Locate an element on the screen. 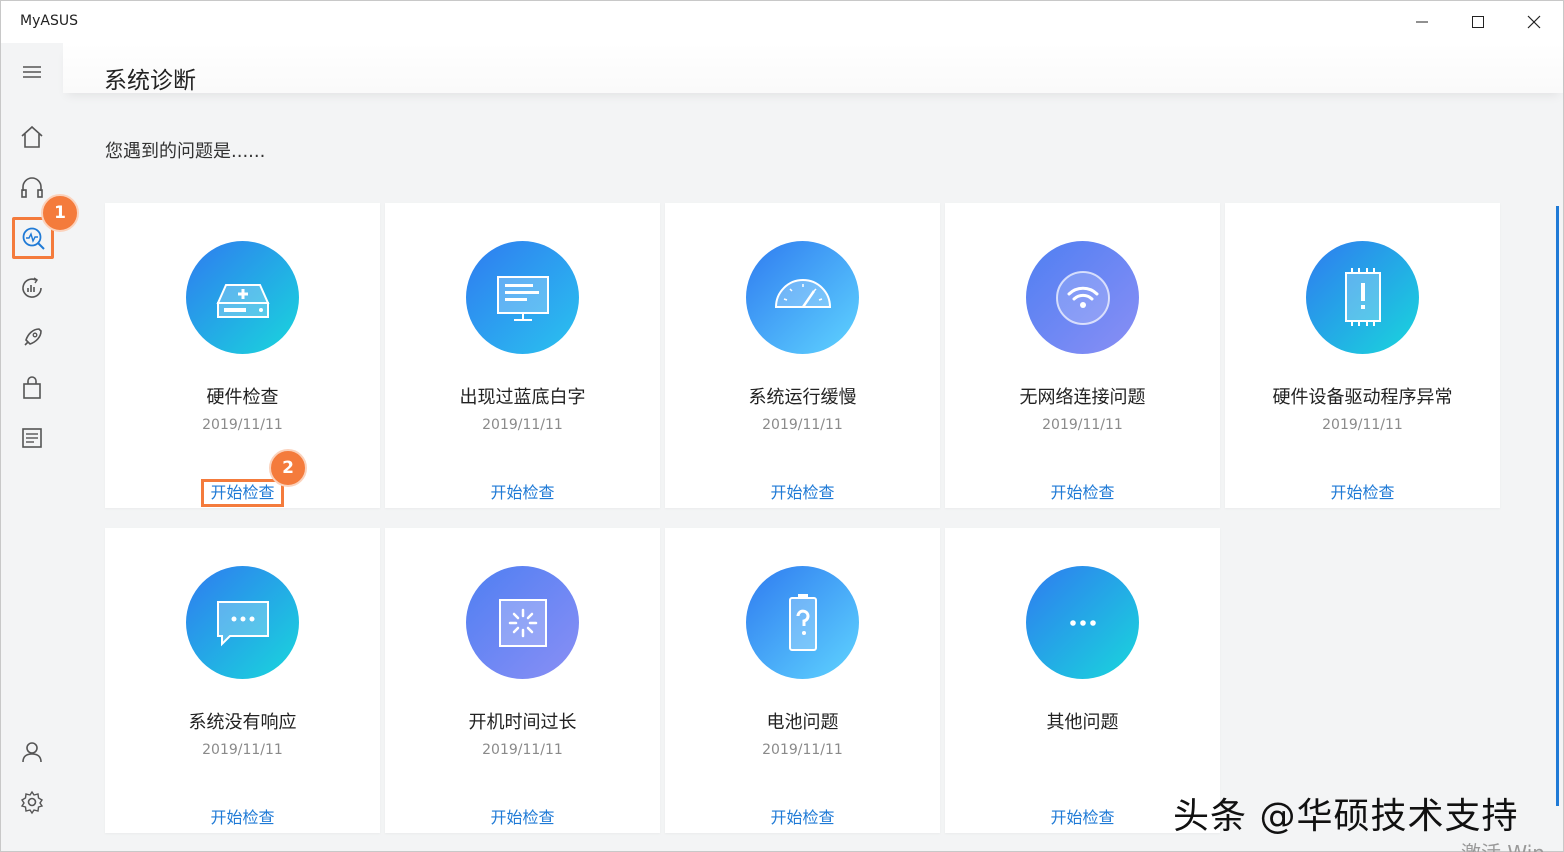 The height and width of the screenshot is (852, 1564). home-icon is located at coordinates (32, 136).